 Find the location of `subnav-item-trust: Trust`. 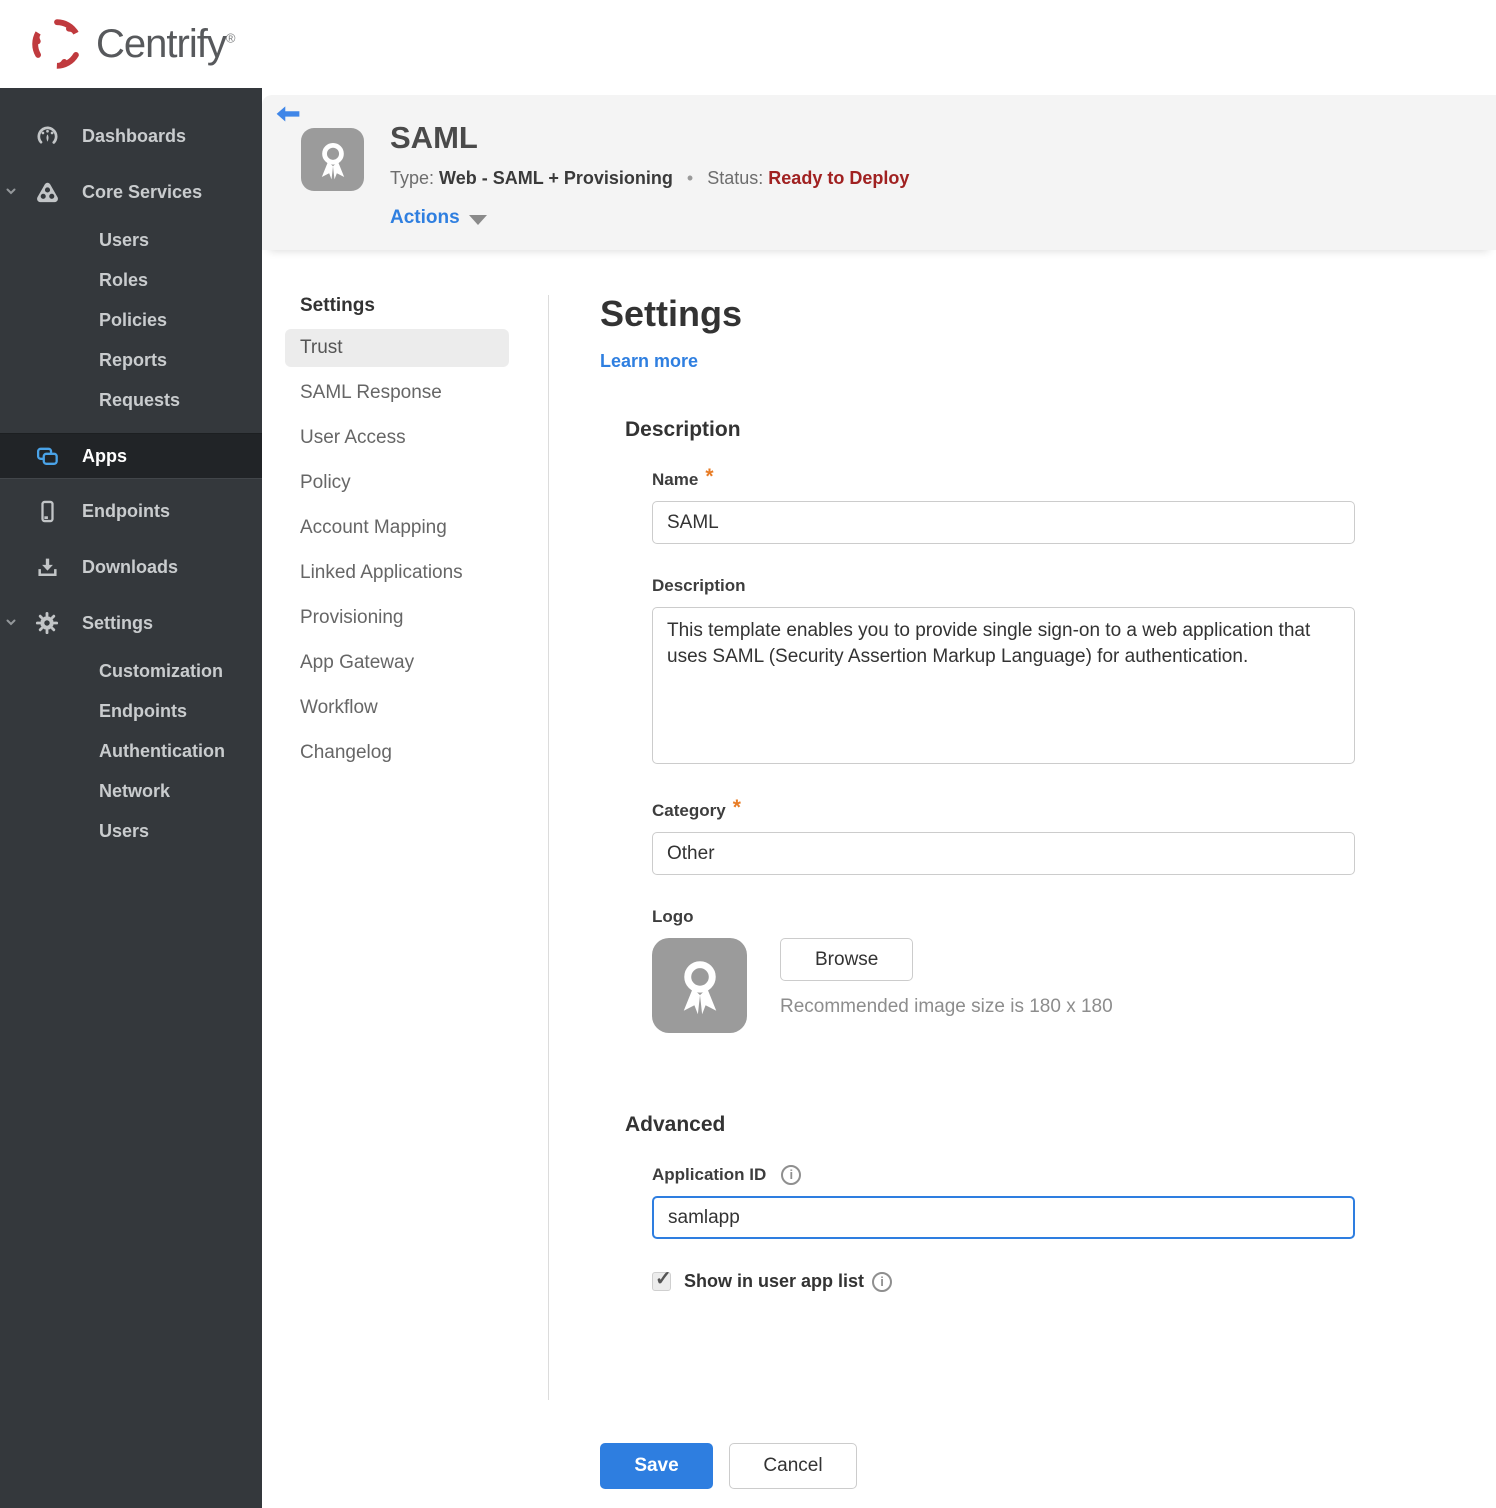

subnav-item-trust: Trust is located at coordinates (397, 348).